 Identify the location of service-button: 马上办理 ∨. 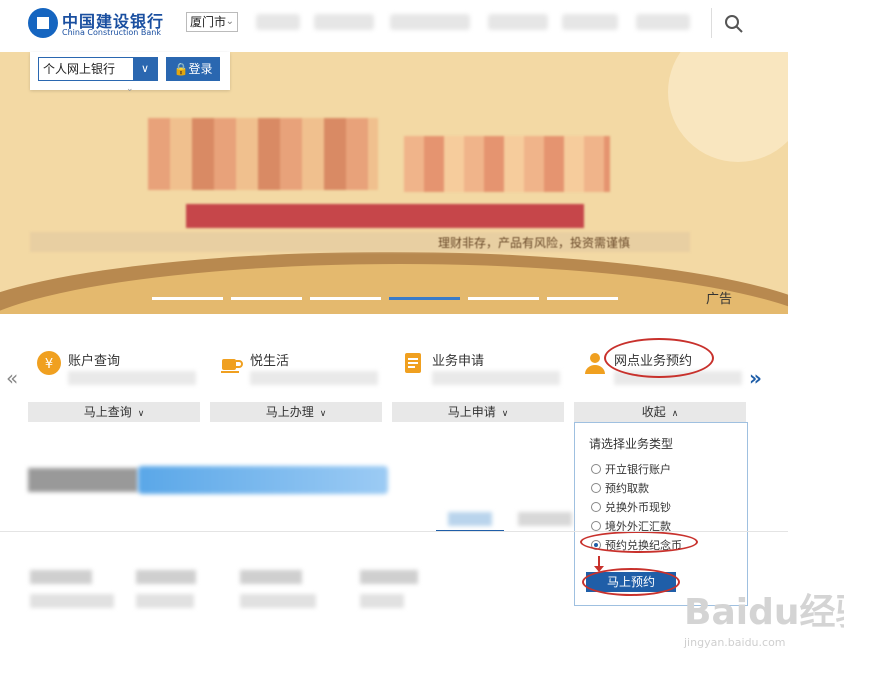
(296, 412).